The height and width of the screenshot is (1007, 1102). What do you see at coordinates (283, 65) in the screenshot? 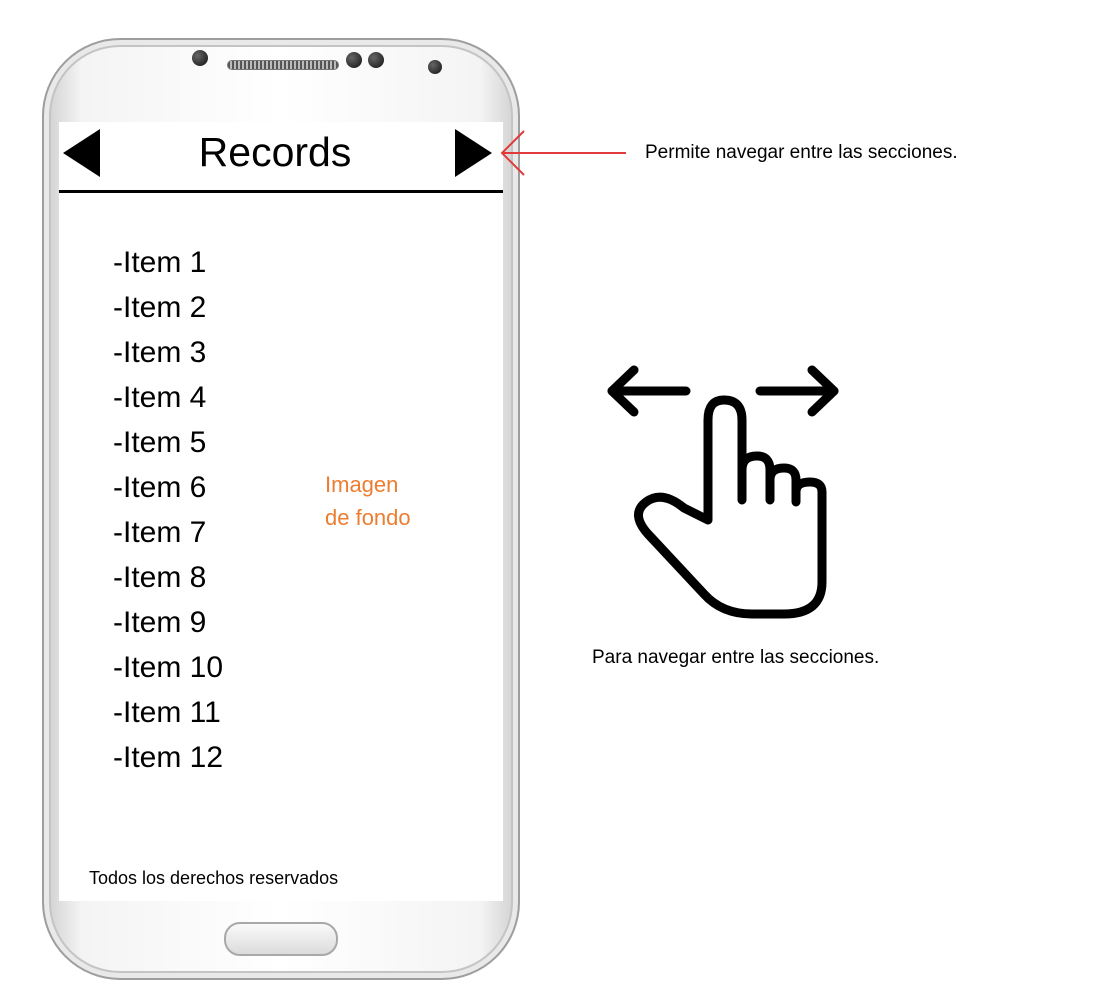
I see `speaker-grille` at bounding box center [283, 65].